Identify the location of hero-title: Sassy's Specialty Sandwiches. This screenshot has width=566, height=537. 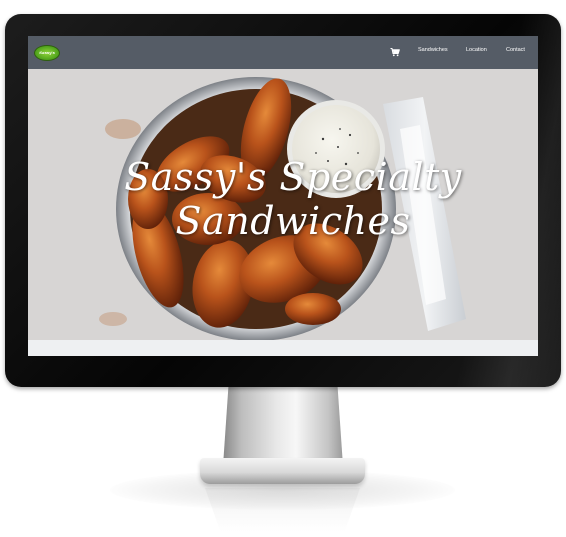
(283, 199).